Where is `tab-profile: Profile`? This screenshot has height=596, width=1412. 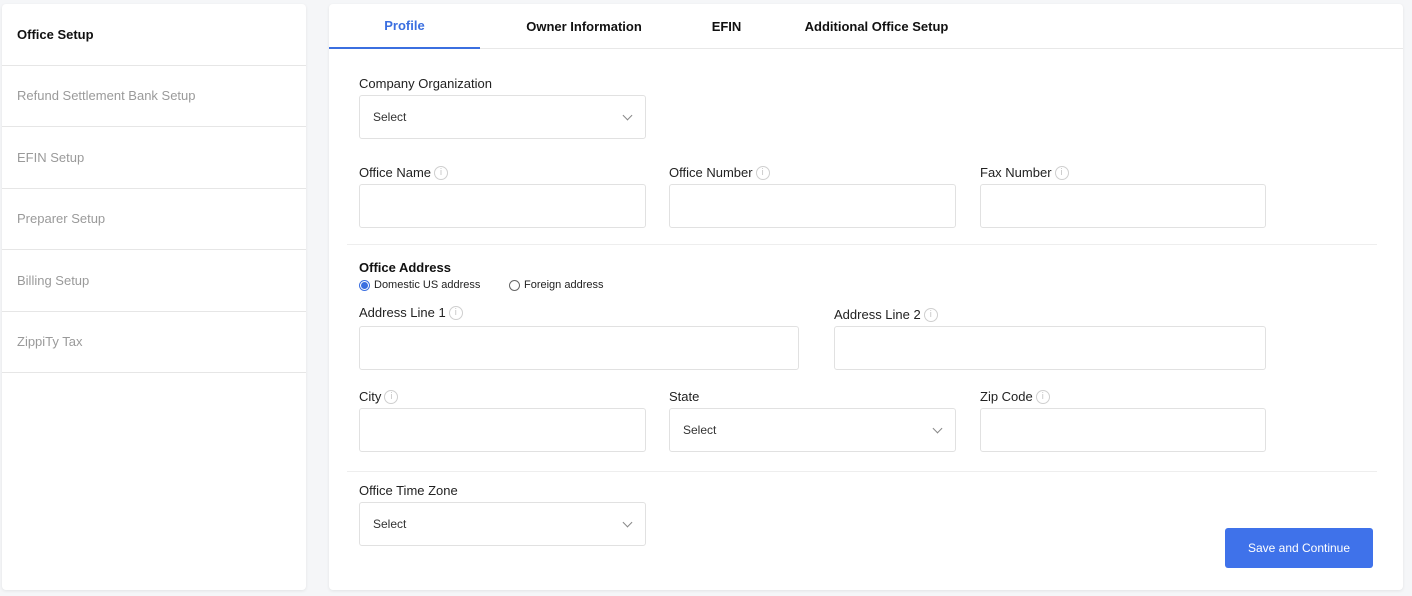
tab-profile: Profile is located at coordinates (404, 26).